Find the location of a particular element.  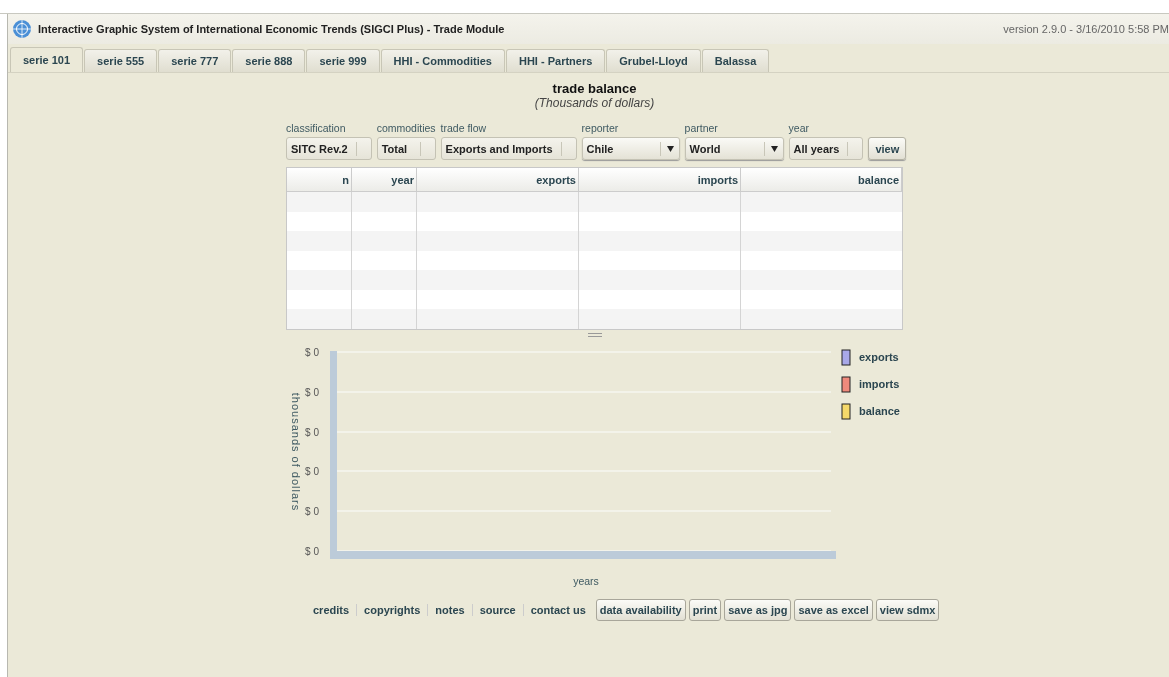

footer-button: view sdmx is located at coordinates (907, 609).